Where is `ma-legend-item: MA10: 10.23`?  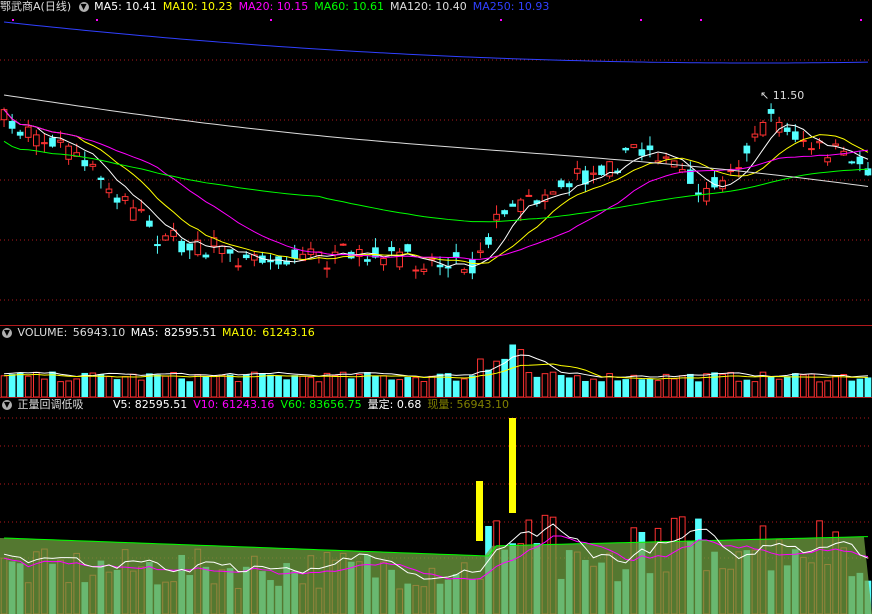
ma-legend-item: MA10: 10.23 is located at coordinates (197, 6).